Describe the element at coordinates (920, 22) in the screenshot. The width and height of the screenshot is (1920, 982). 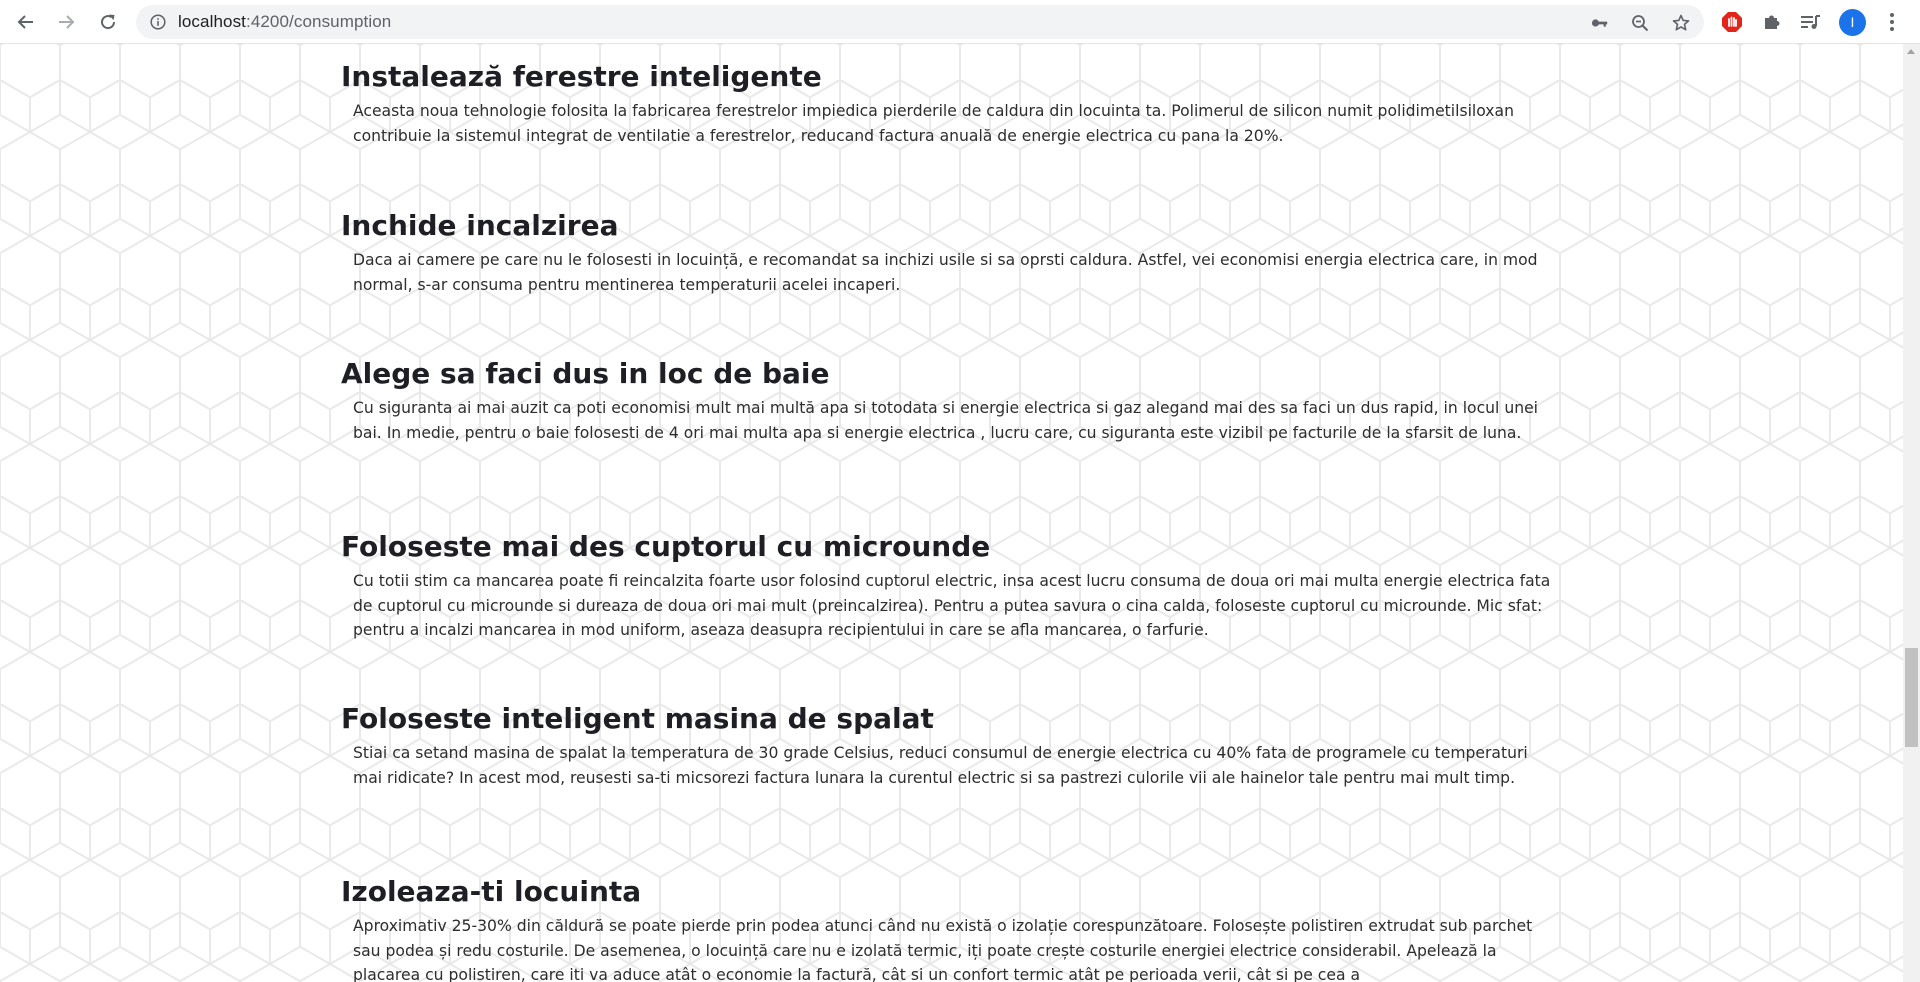
I see `address-bar: localhost:4200/consumption` at that location.